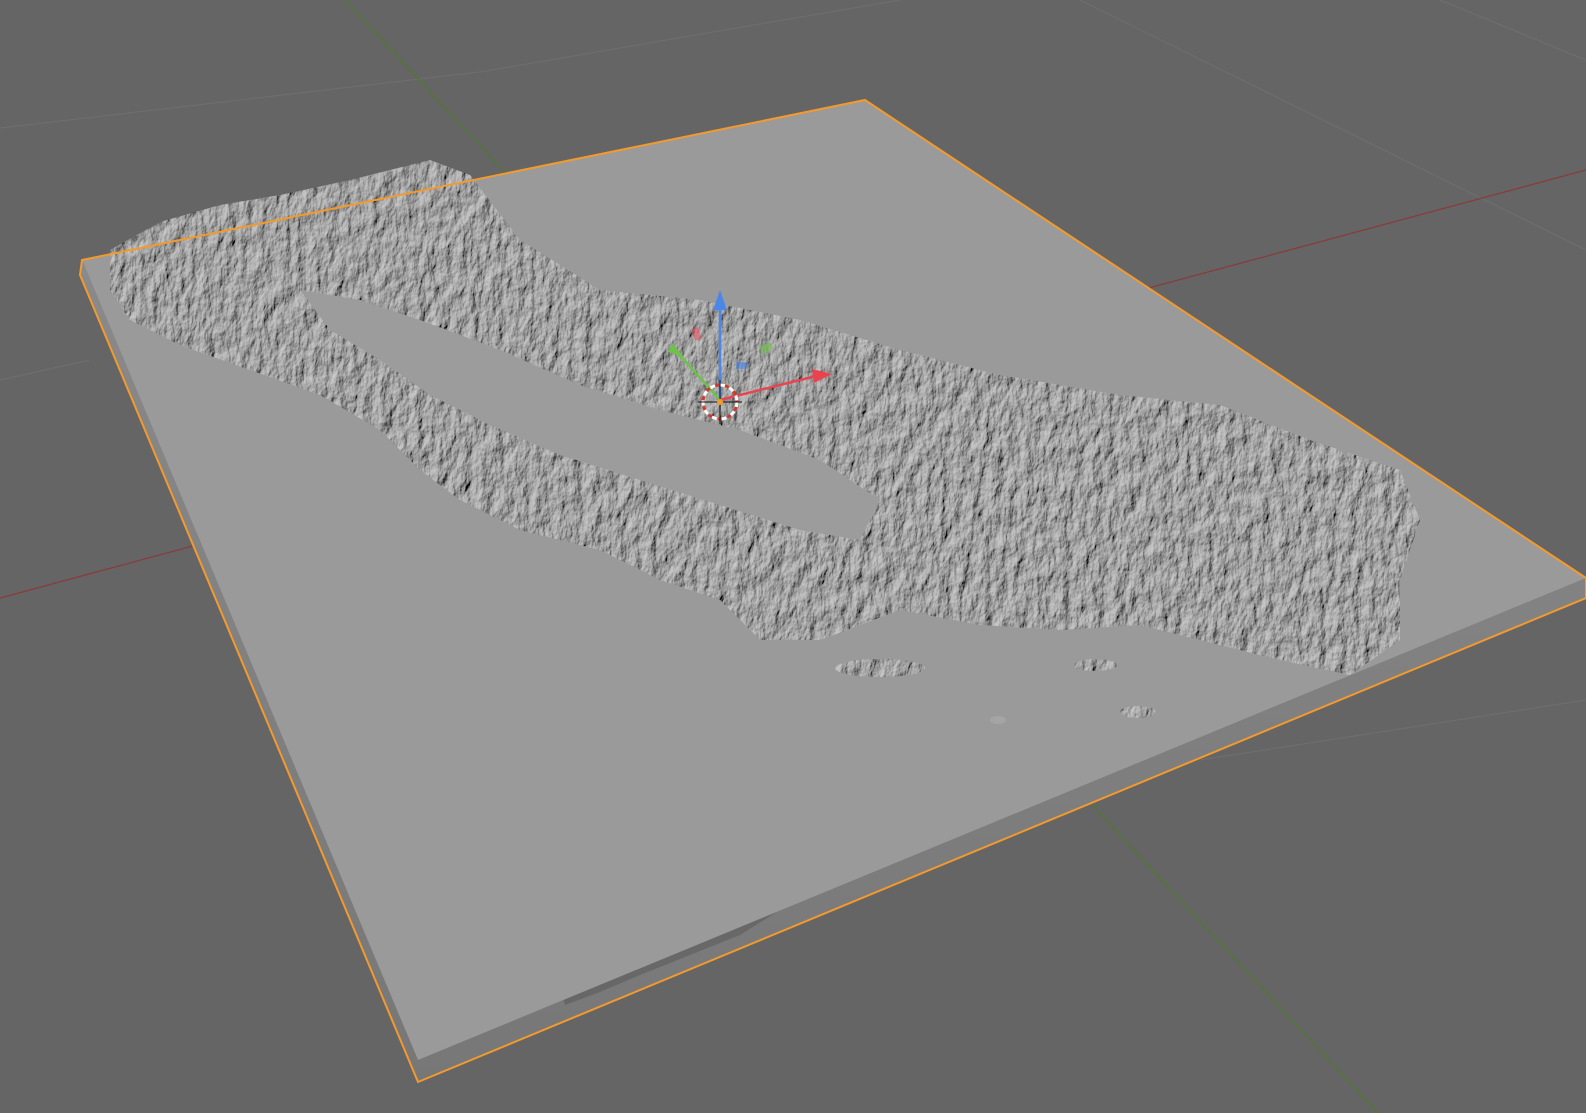  I want to click on yz-plane-handle, so click(742, 365).